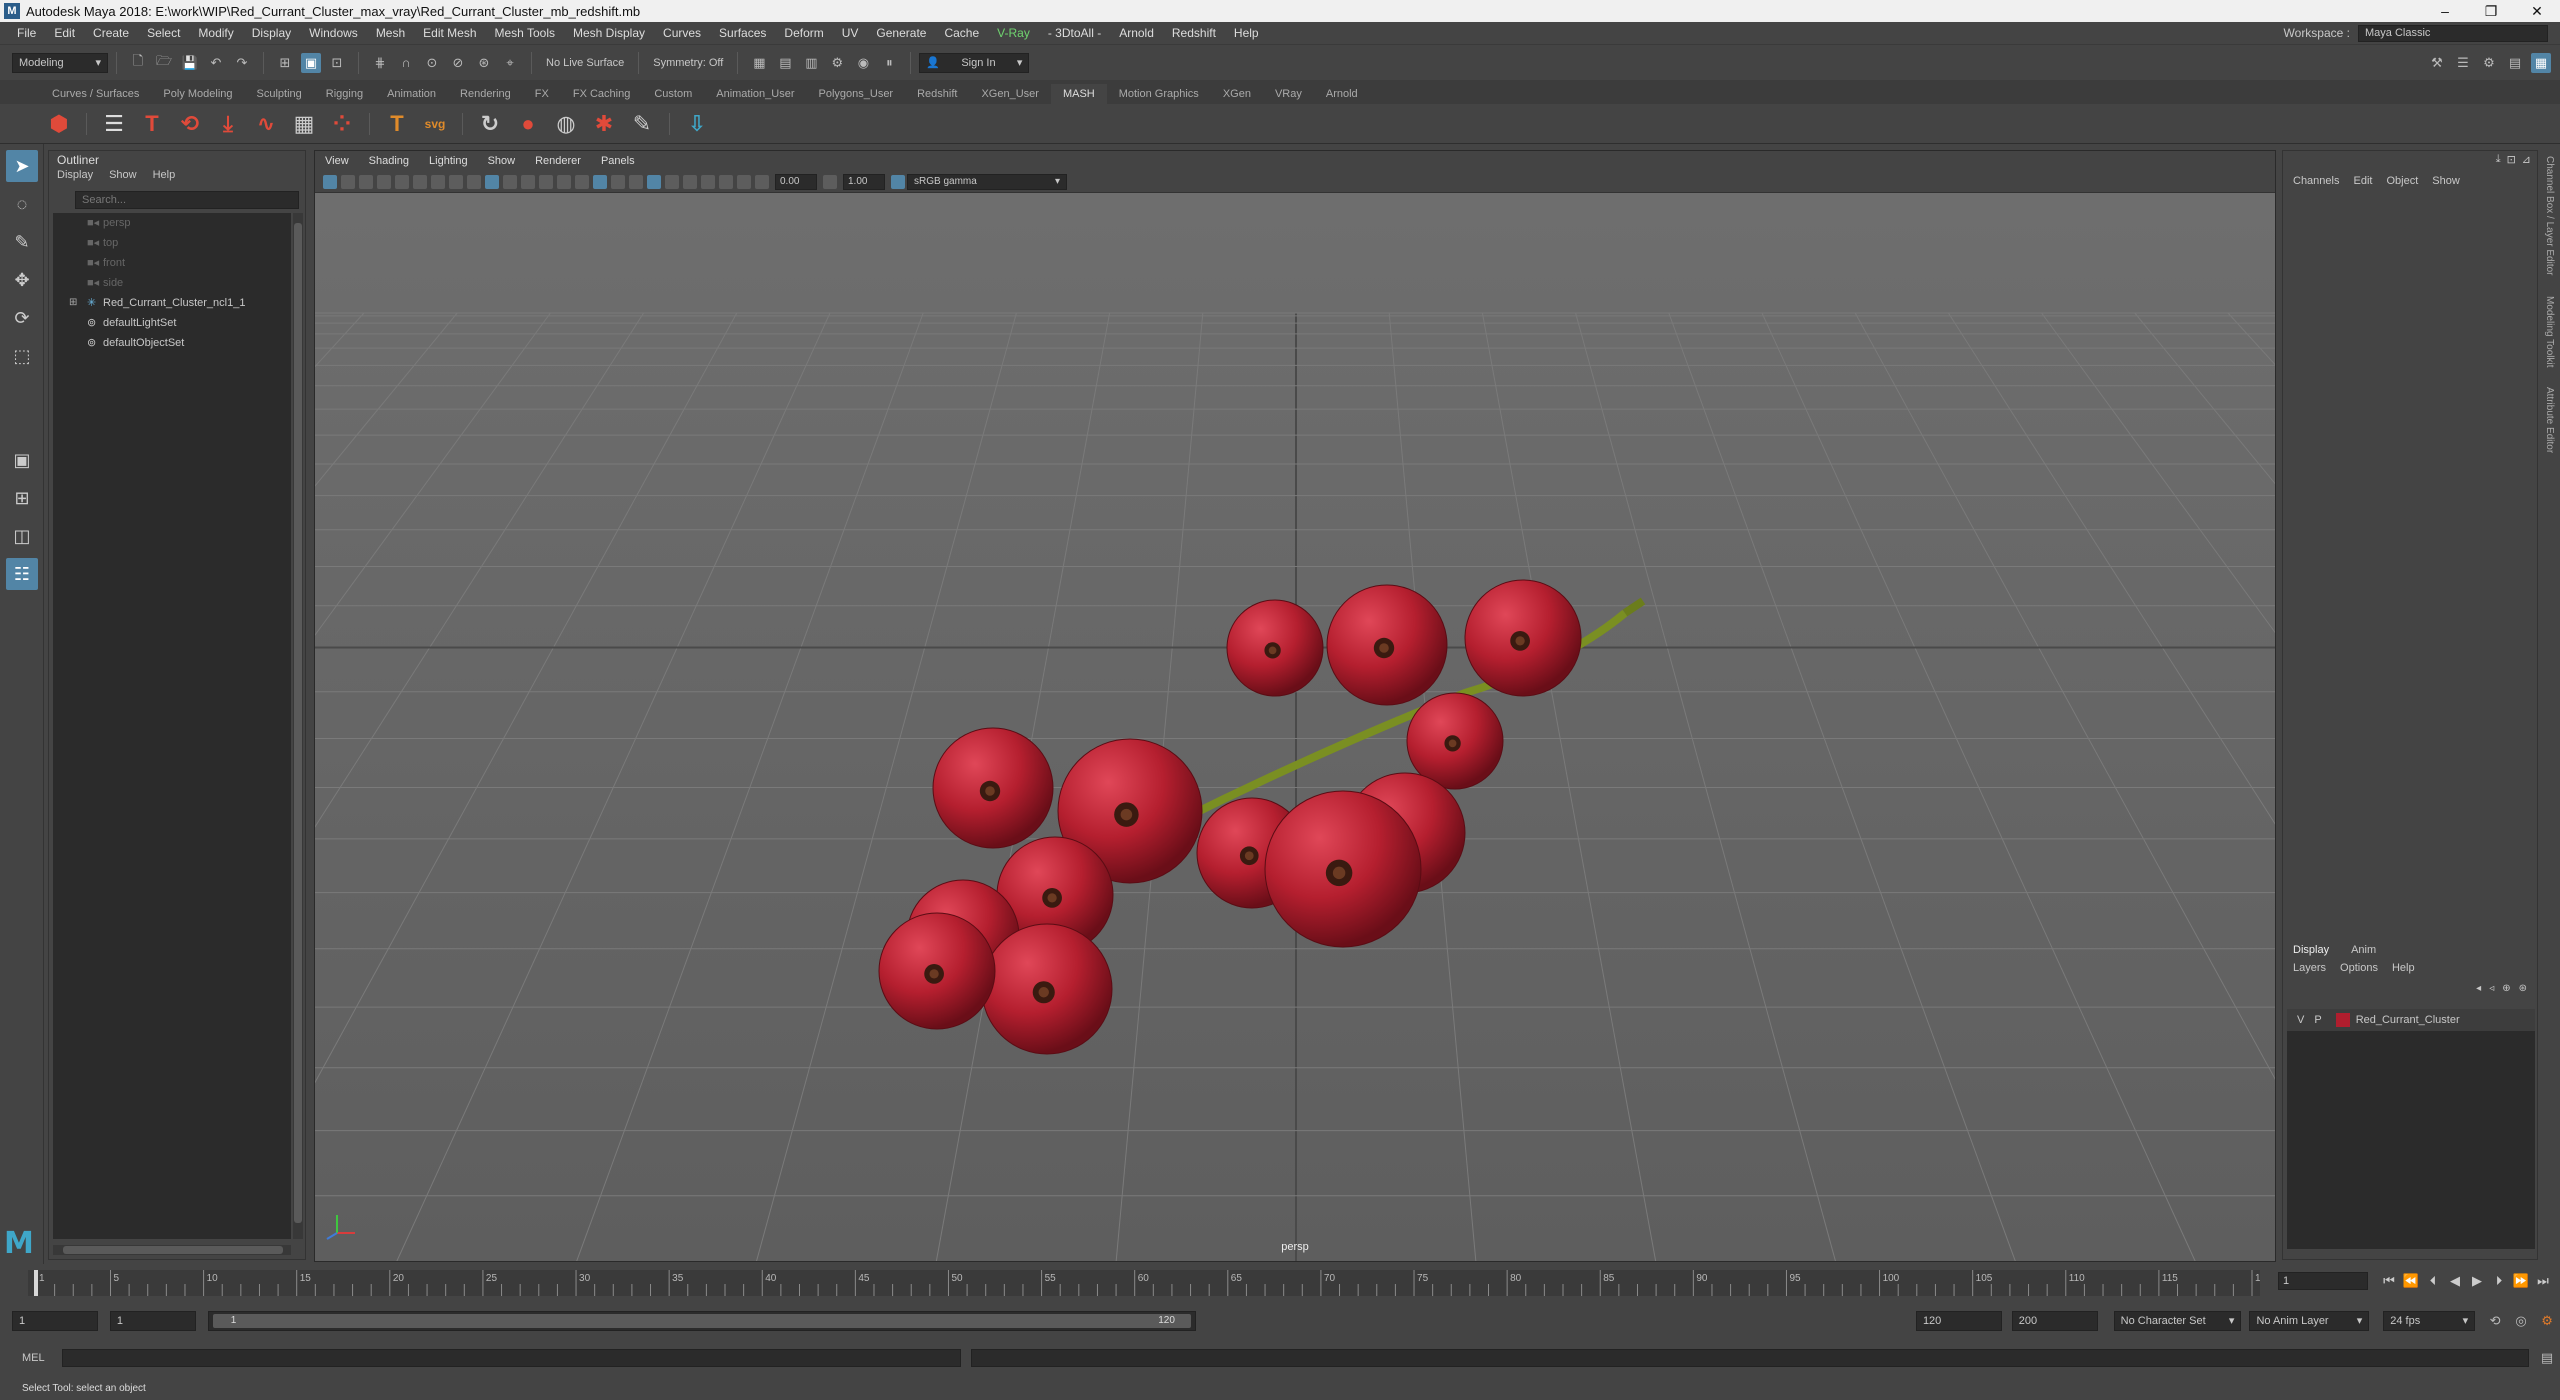 The width and height of the screenshot is (2560, 1400). I want to click on auto-key-icon: ◎, so click(2521, 1321).